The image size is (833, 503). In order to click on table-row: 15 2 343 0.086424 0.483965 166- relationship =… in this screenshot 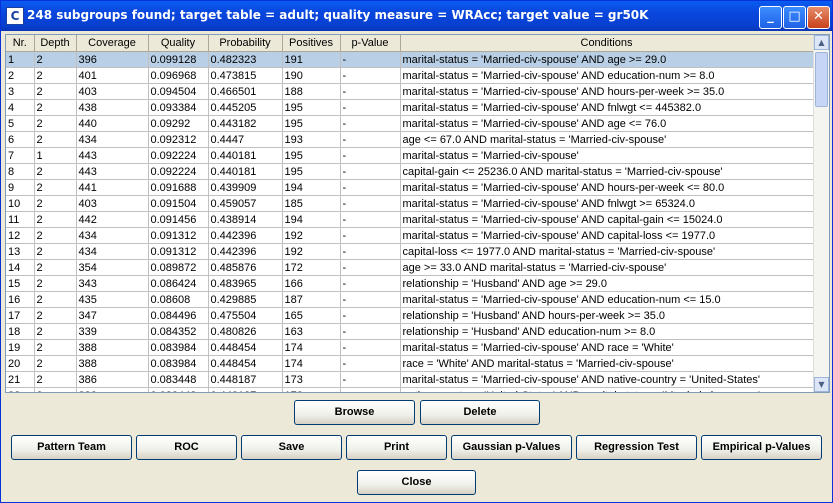, I will do `click(410, 283)`.